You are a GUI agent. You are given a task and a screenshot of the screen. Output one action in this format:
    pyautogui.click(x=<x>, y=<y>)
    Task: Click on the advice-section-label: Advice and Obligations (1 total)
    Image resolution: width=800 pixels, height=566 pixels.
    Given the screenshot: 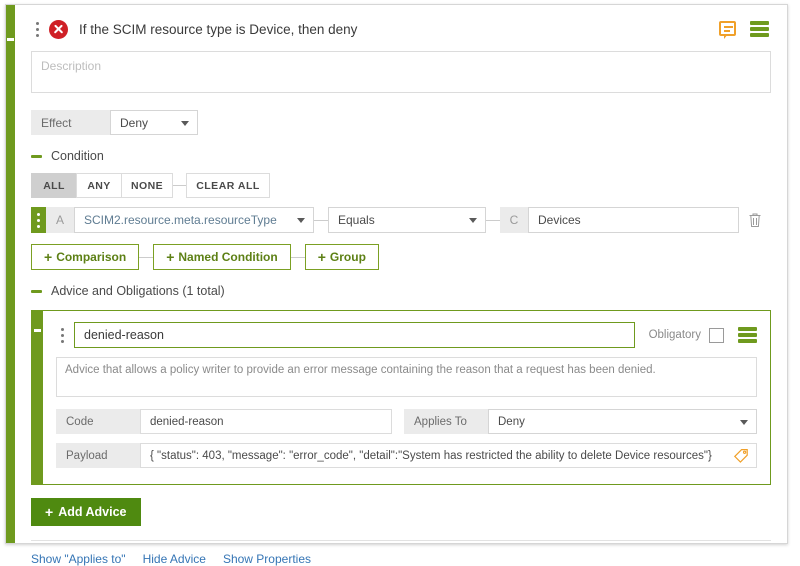 What is the action you would take?
    pyautogui.click(x=138, y=291)
    